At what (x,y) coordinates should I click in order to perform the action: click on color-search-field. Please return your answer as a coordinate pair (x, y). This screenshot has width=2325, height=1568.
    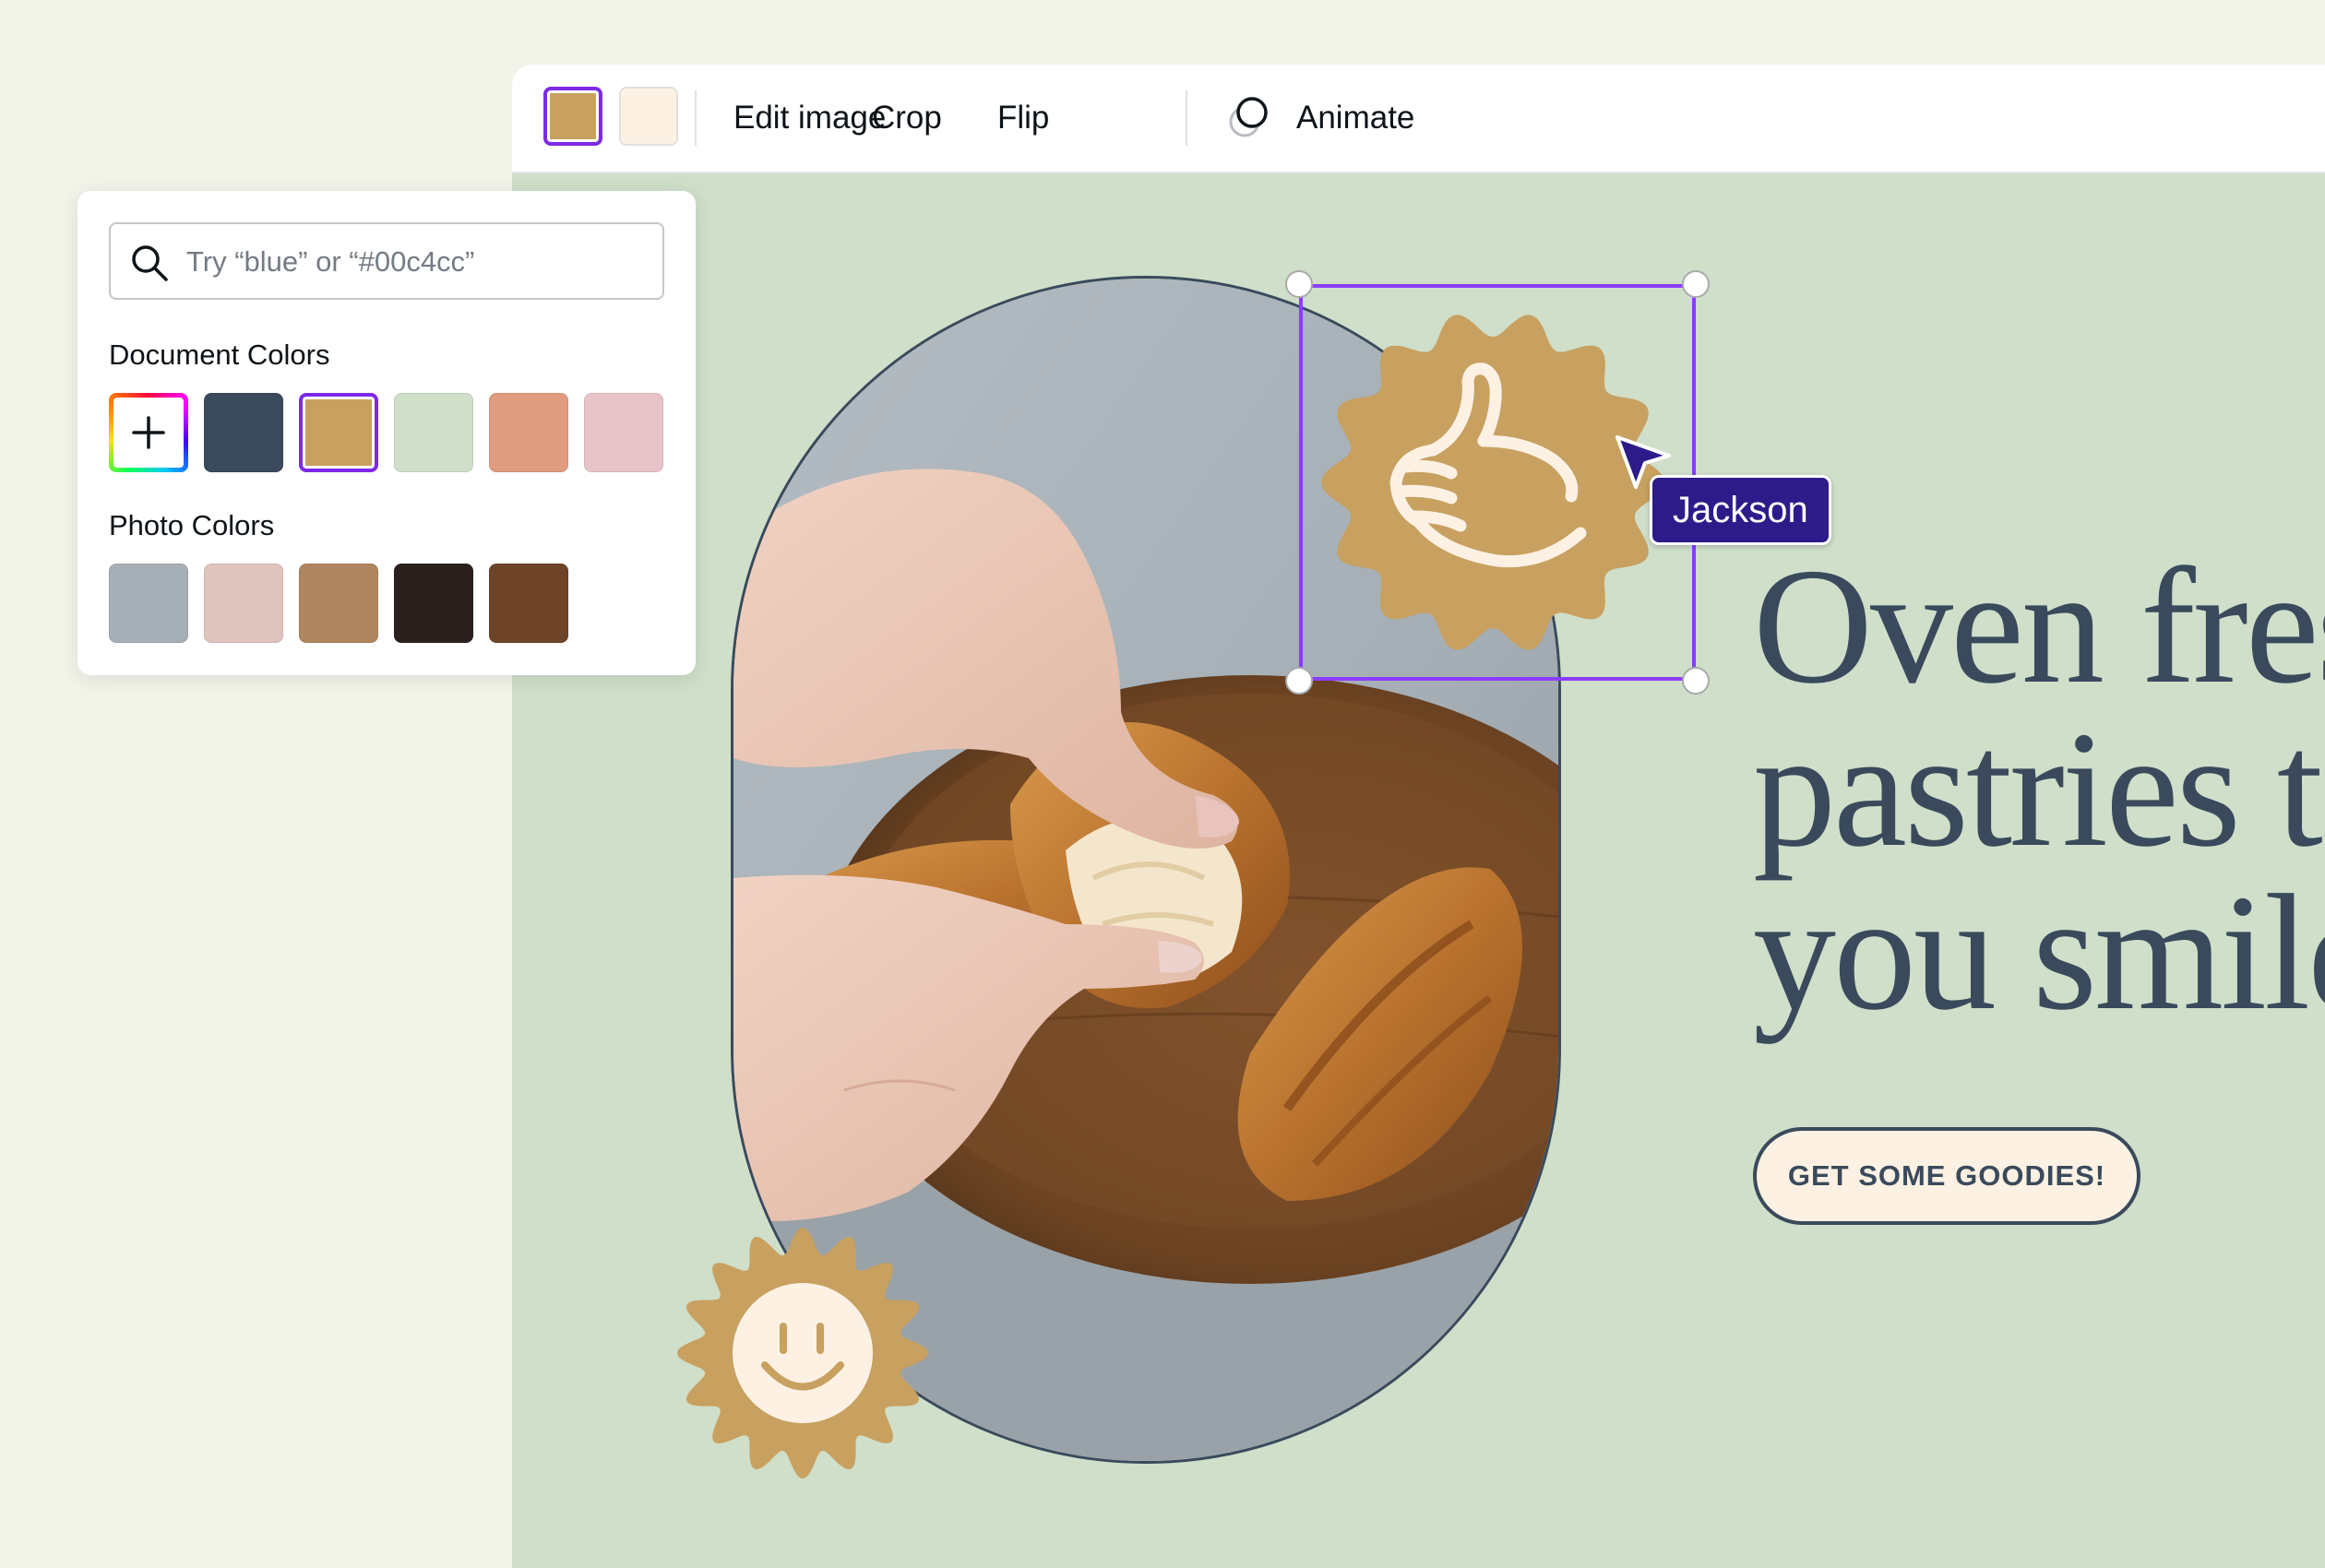
    Looking at the image, I should click on (387, 261).